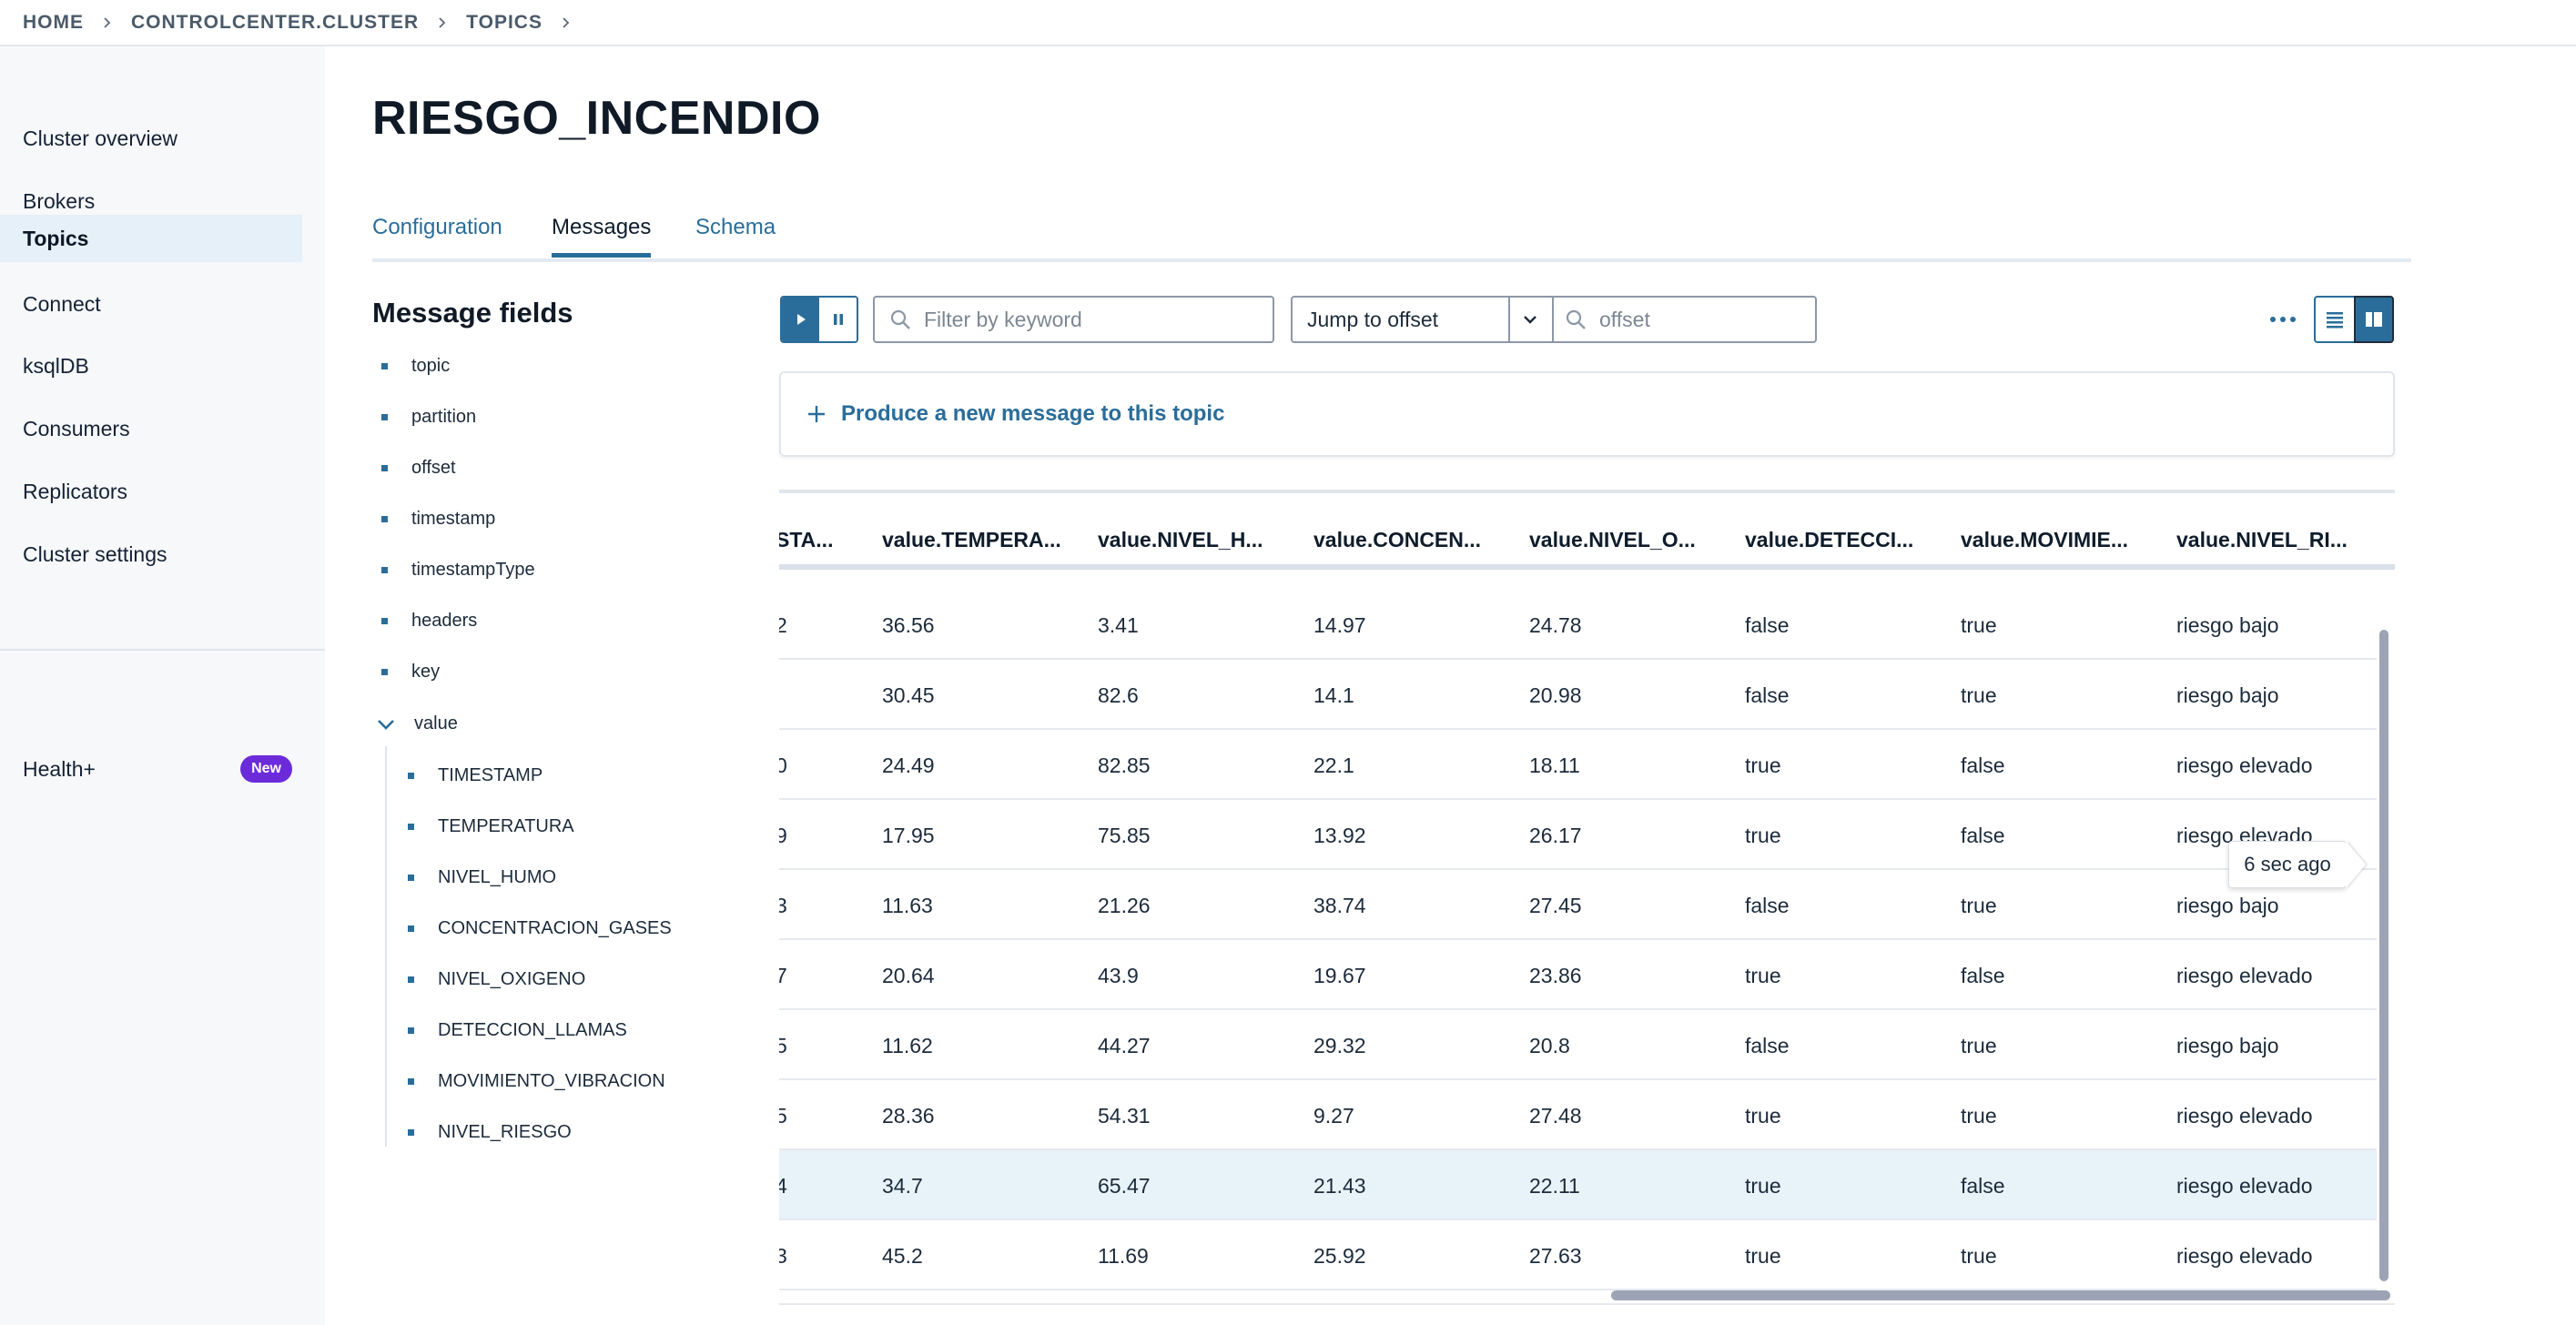  I want to click on field-timestamp: timestamp, so click(438, 519).